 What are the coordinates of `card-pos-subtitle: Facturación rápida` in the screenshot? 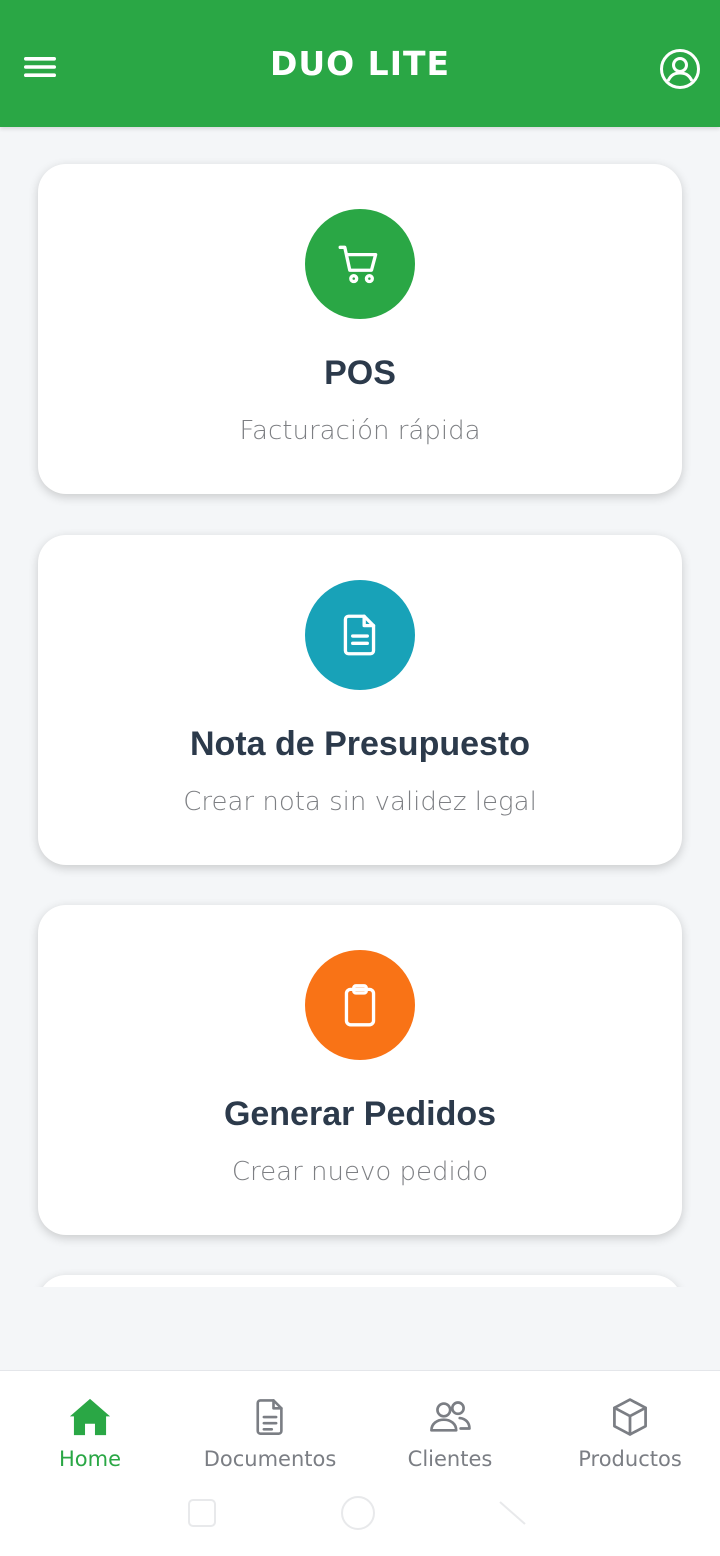 It's located at (360, 431).